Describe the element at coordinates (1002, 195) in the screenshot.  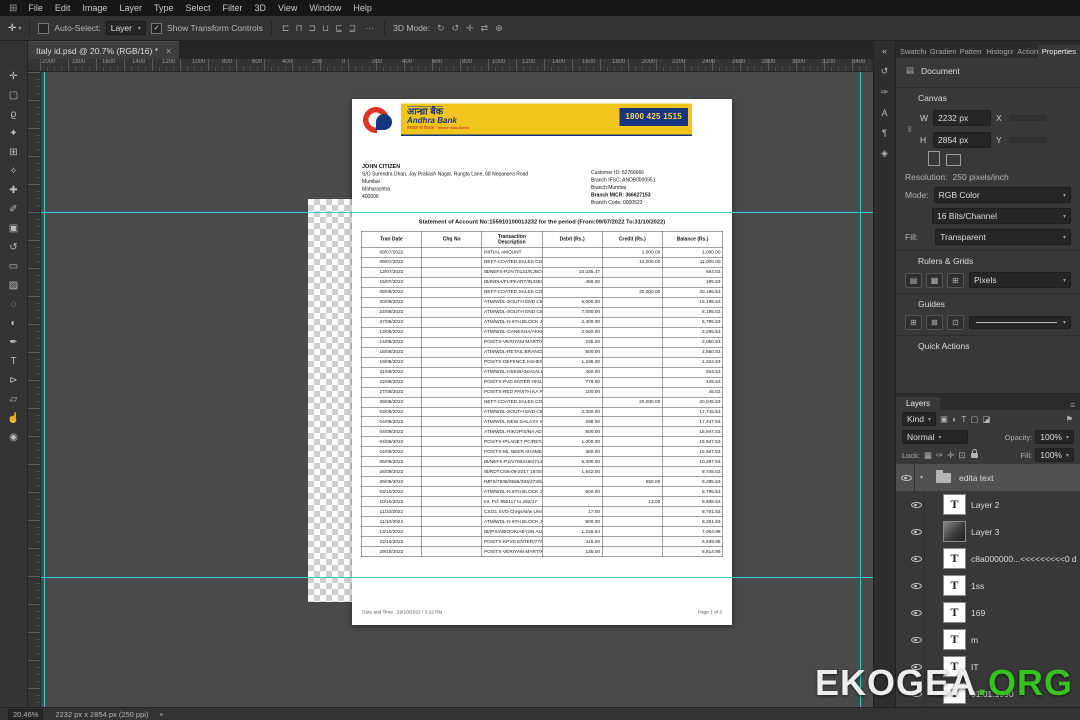
I see `color-mode-dropdown: RGB Color ▾` at that location.